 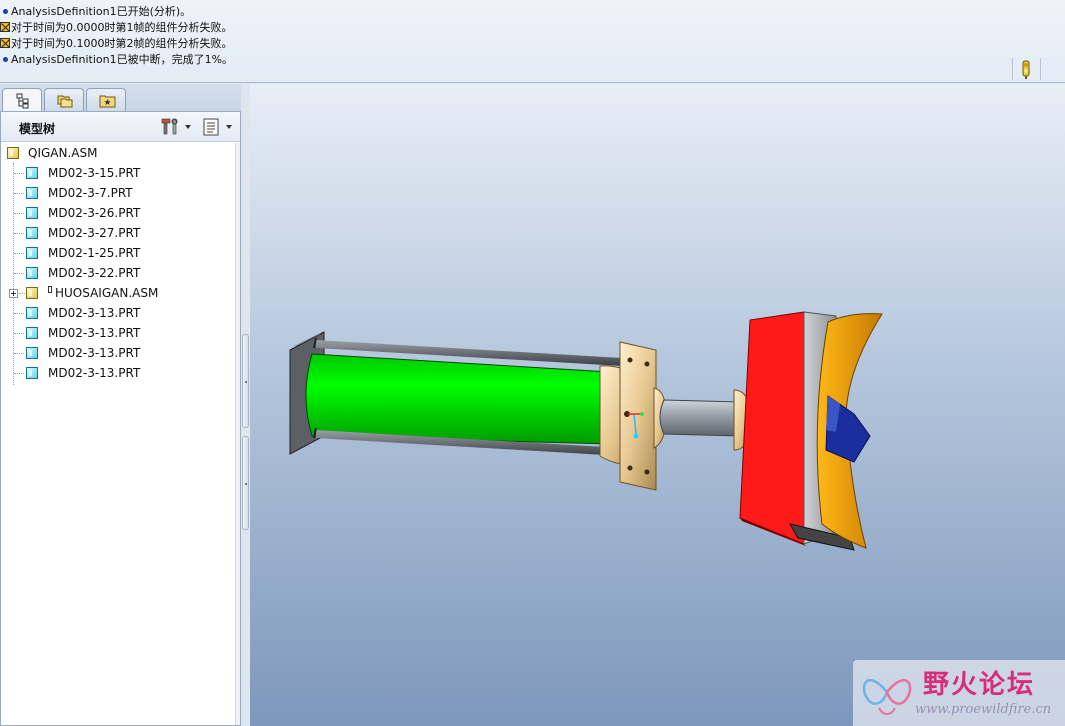 I want to click on tree-item: MD02-3-27.PRT, so click(x=118, y=233).